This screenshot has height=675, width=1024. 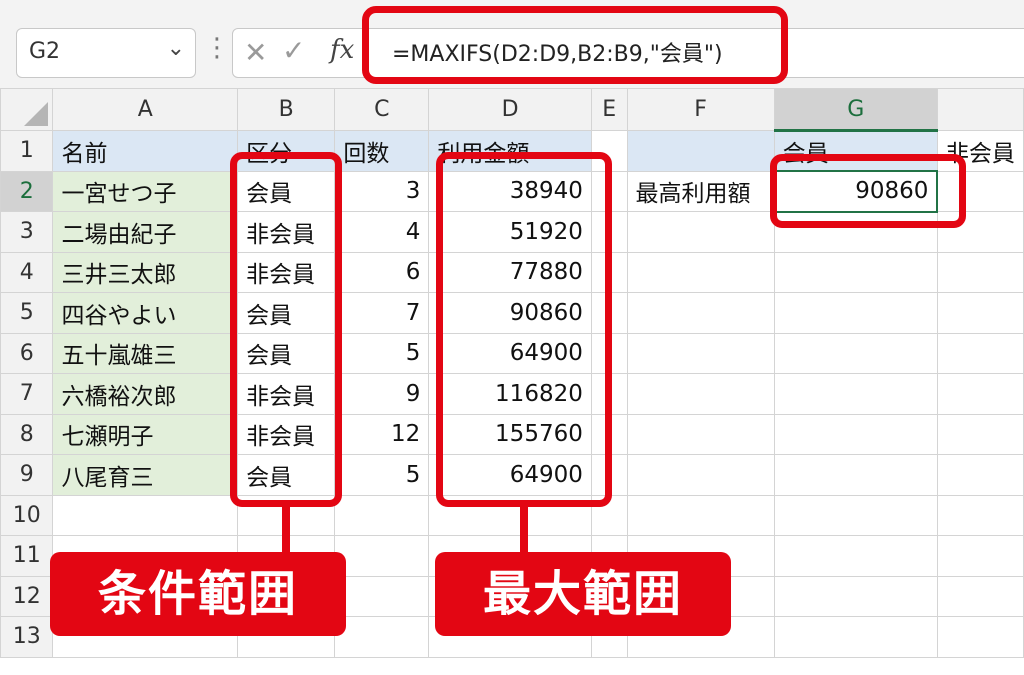 I want to click on cell-h12, so click(x=980, y=596).